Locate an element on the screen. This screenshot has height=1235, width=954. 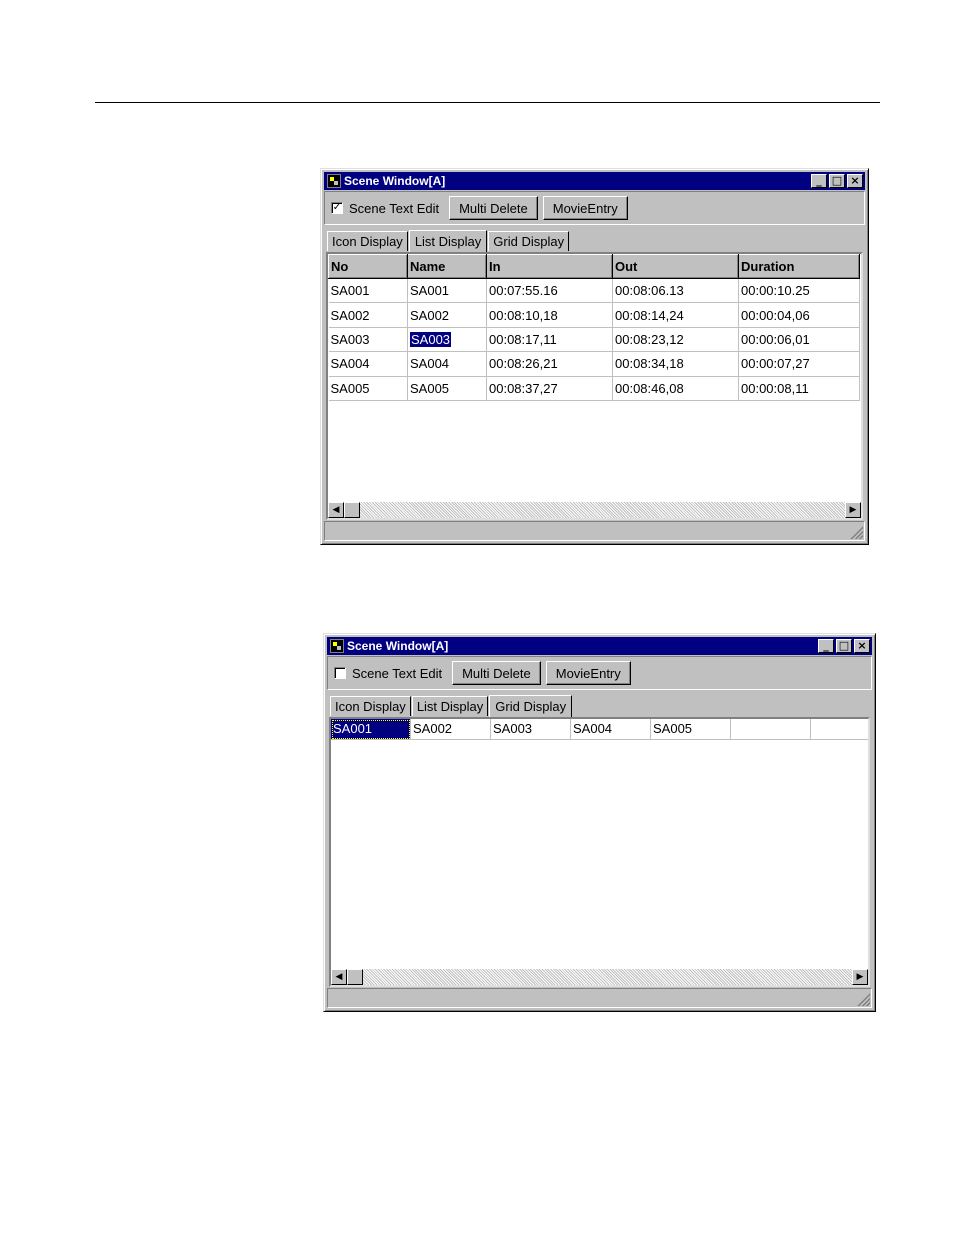
cell-duration: 00:00:07,27 is located at coordinates (799, 364).